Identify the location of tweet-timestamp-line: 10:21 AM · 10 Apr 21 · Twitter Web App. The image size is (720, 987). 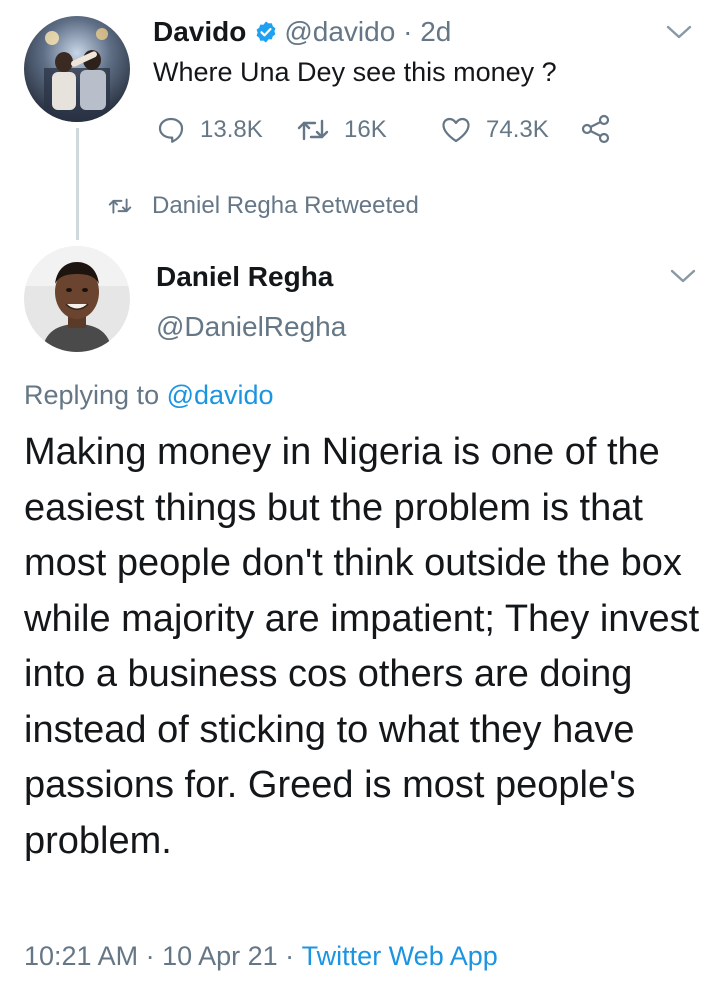
(261, 956).